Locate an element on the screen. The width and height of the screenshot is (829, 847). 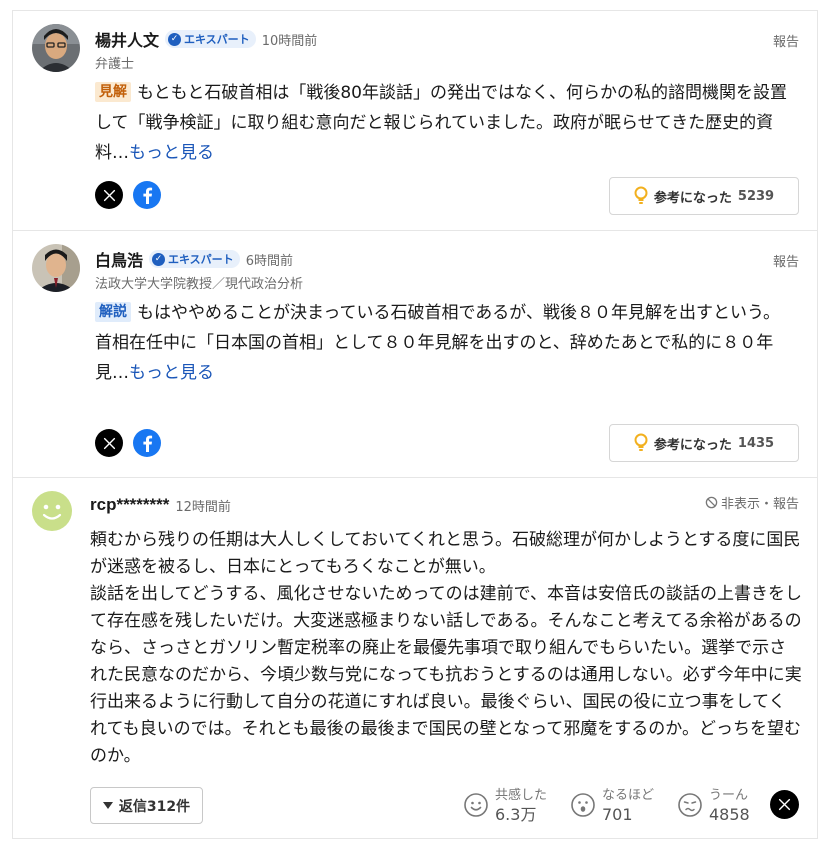
hide-icon is located at coordinates (711, 502).